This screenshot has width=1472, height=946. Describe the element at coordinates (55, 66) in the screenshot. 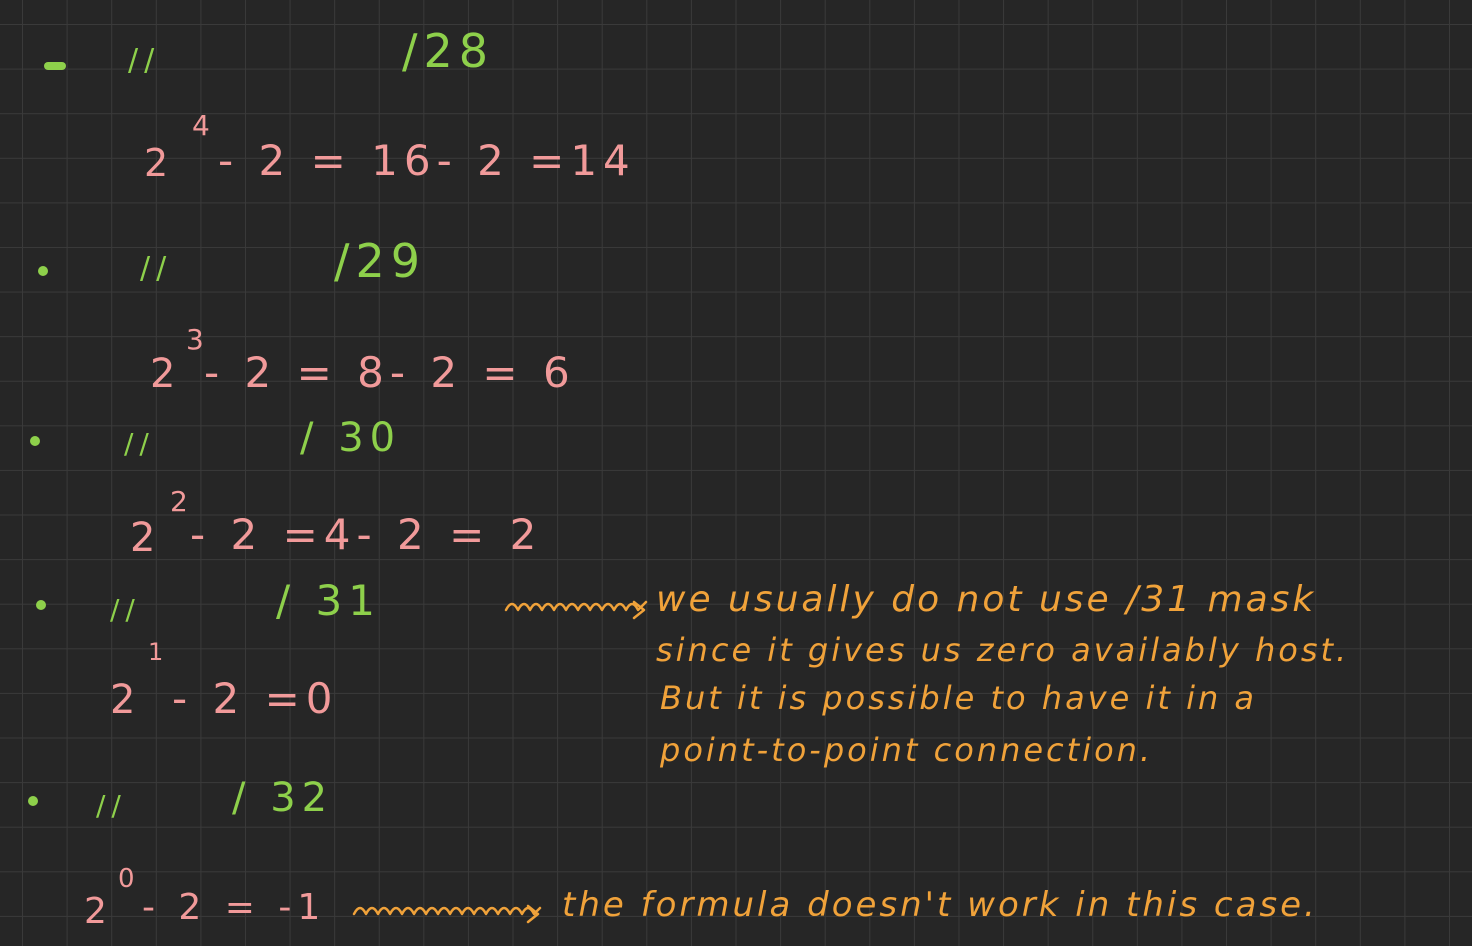

I see `bullet-dash` at that location.